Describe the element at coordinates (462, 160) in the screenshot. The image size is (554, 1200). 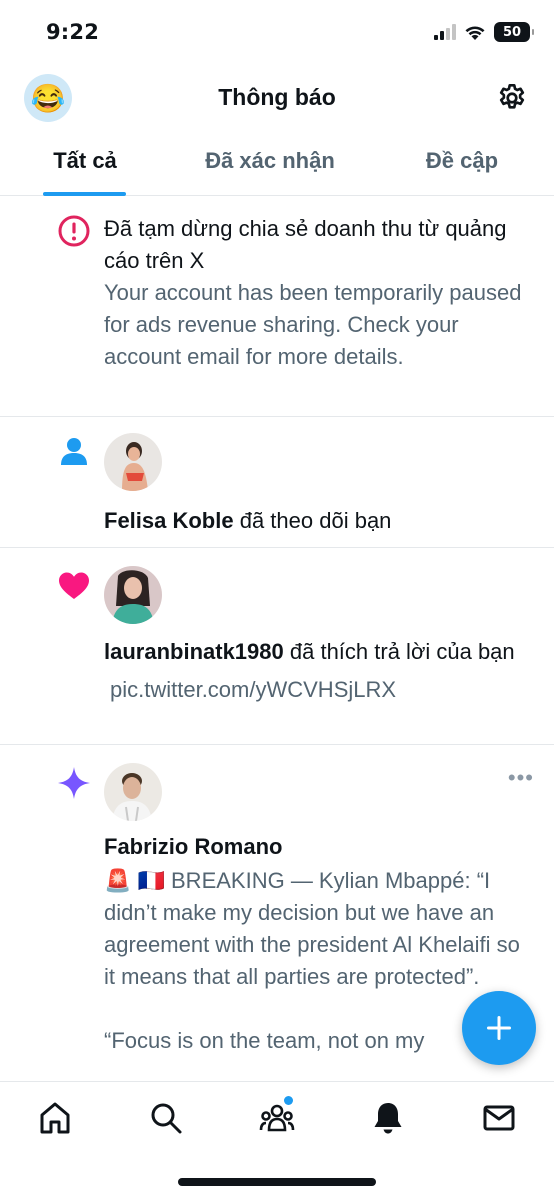
I see `tab-mentions-label: Đề cập` at that location.